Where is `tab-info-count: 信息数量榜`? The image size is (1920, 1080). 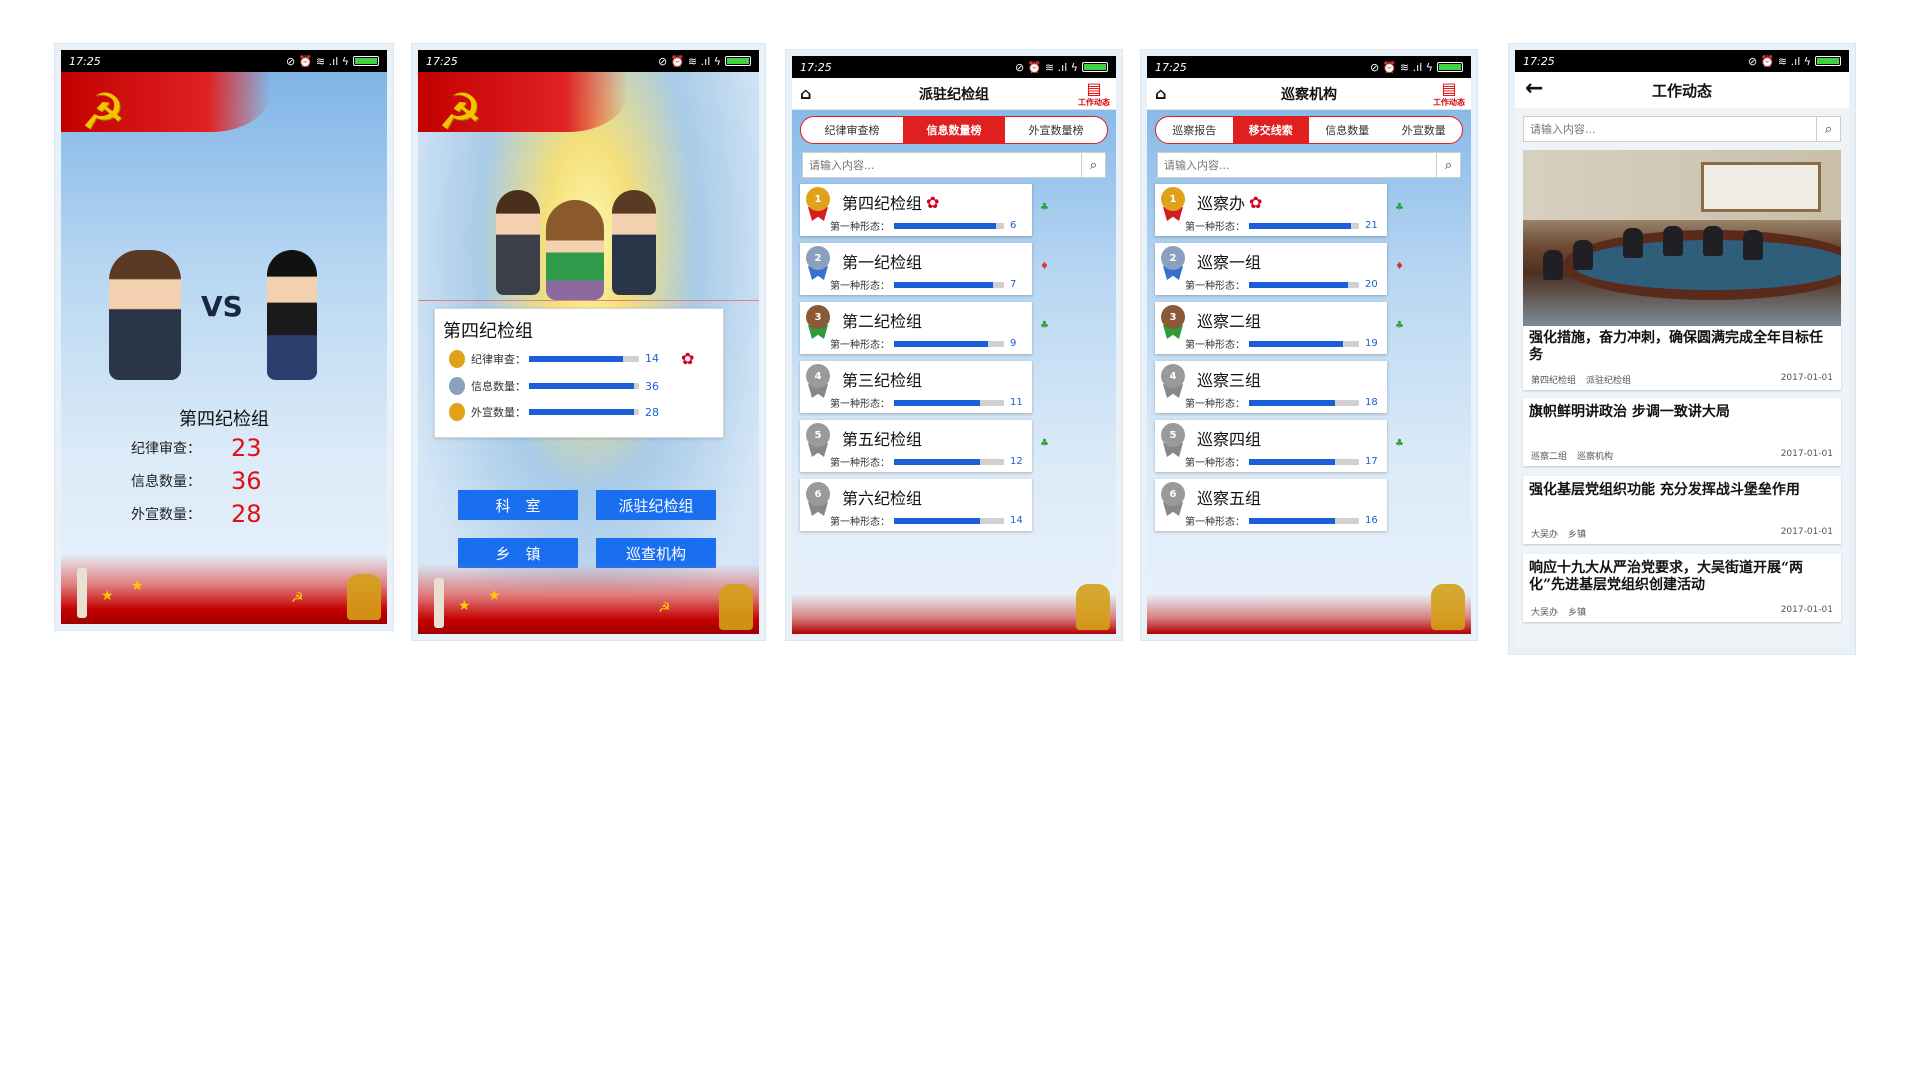
tab-info-count: 信息数量榜 is located at coordinates (954, 130).